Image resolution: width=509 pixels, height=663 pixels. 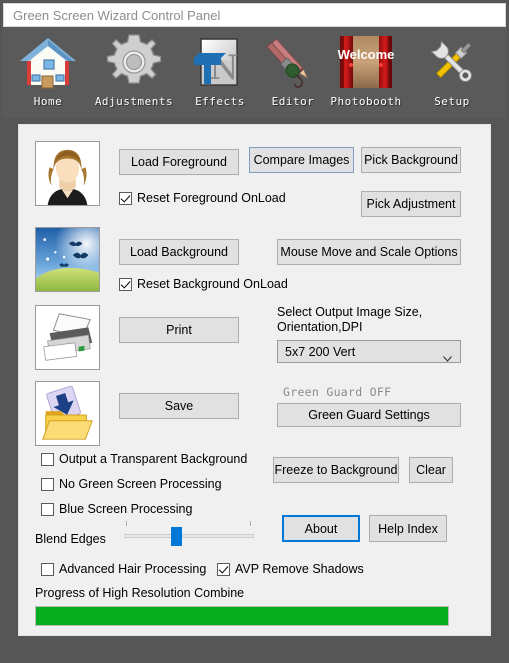 What do you see at coordinates (153, 459) in the screenshot?
I see `output-transparent-background-label: Output a Transparent Background` at bounding box center [153, 459].